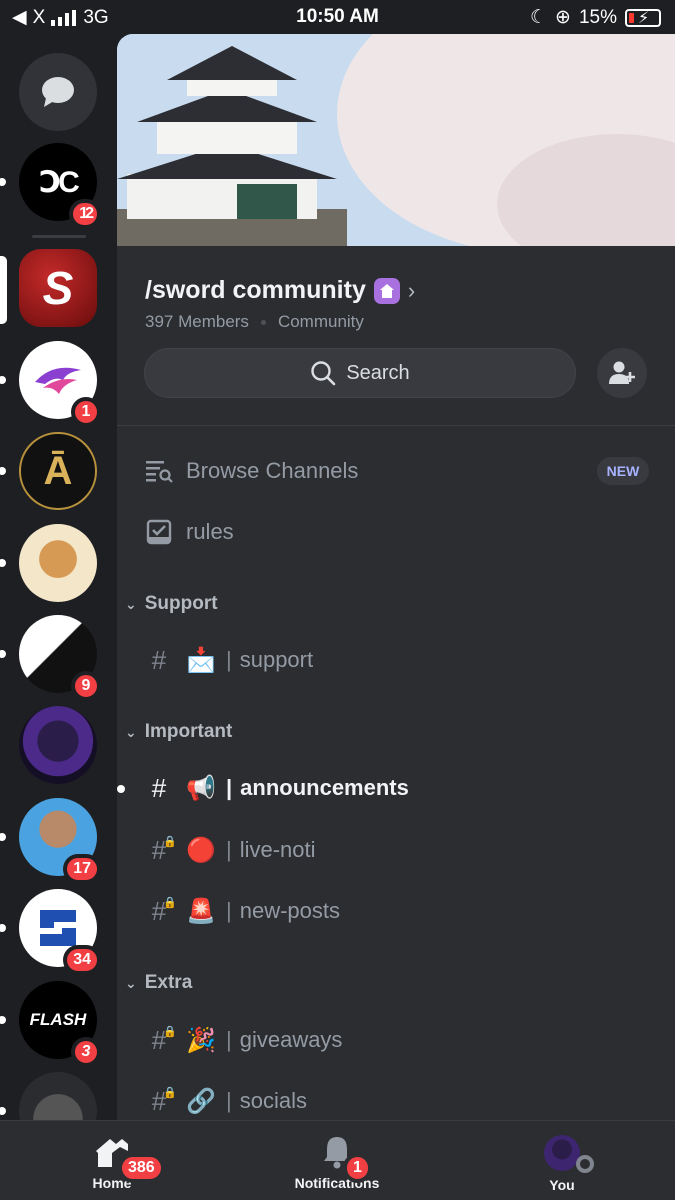 This screenshot has width=675, height=1200. I want to click on category-support: ⌄ Support, so click(171, 604).